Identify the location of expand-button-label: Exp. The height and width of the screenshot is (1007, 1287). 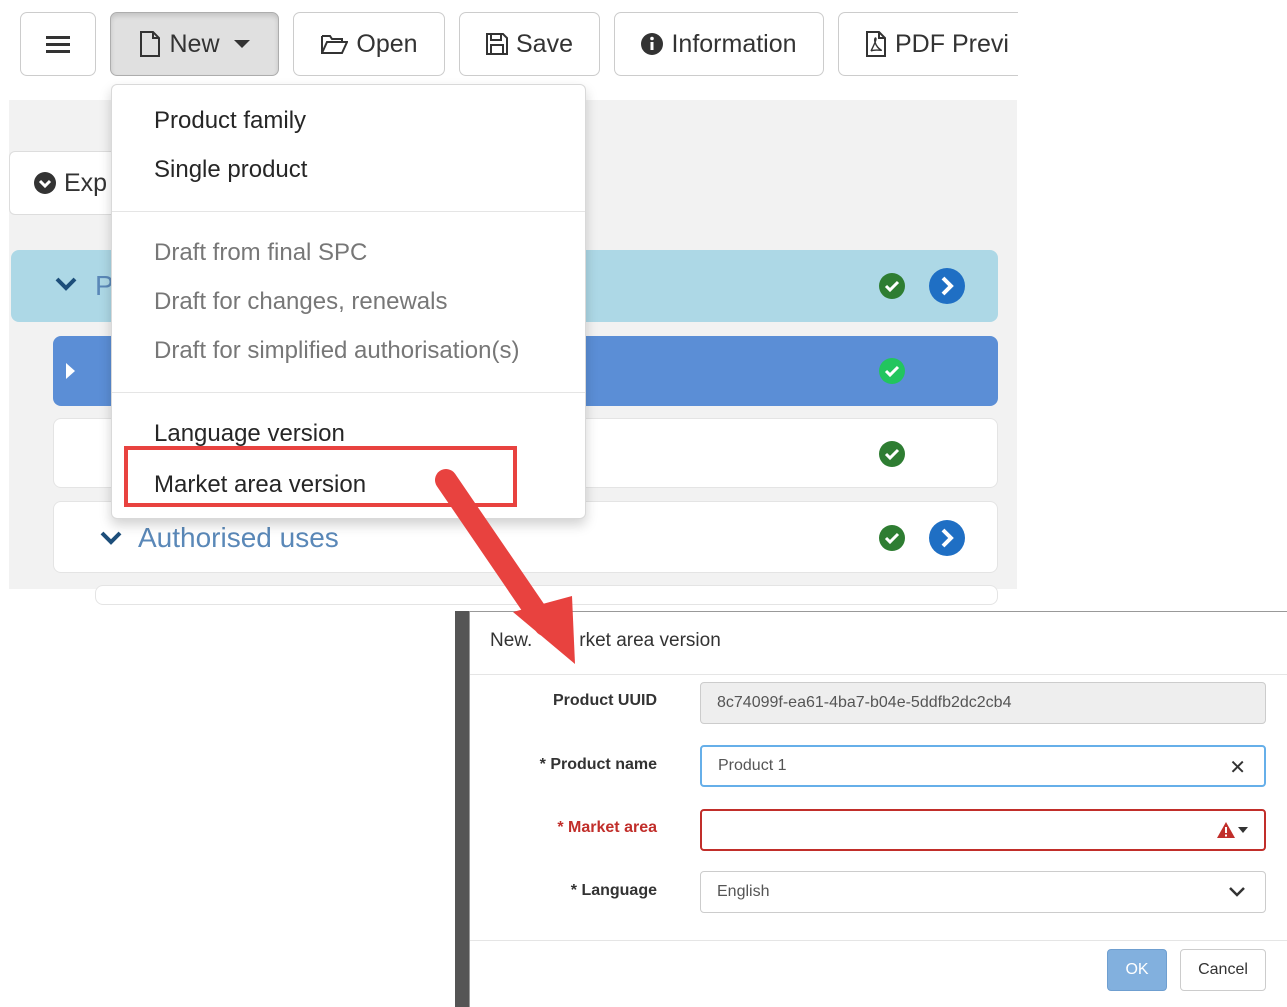
(86, 182).